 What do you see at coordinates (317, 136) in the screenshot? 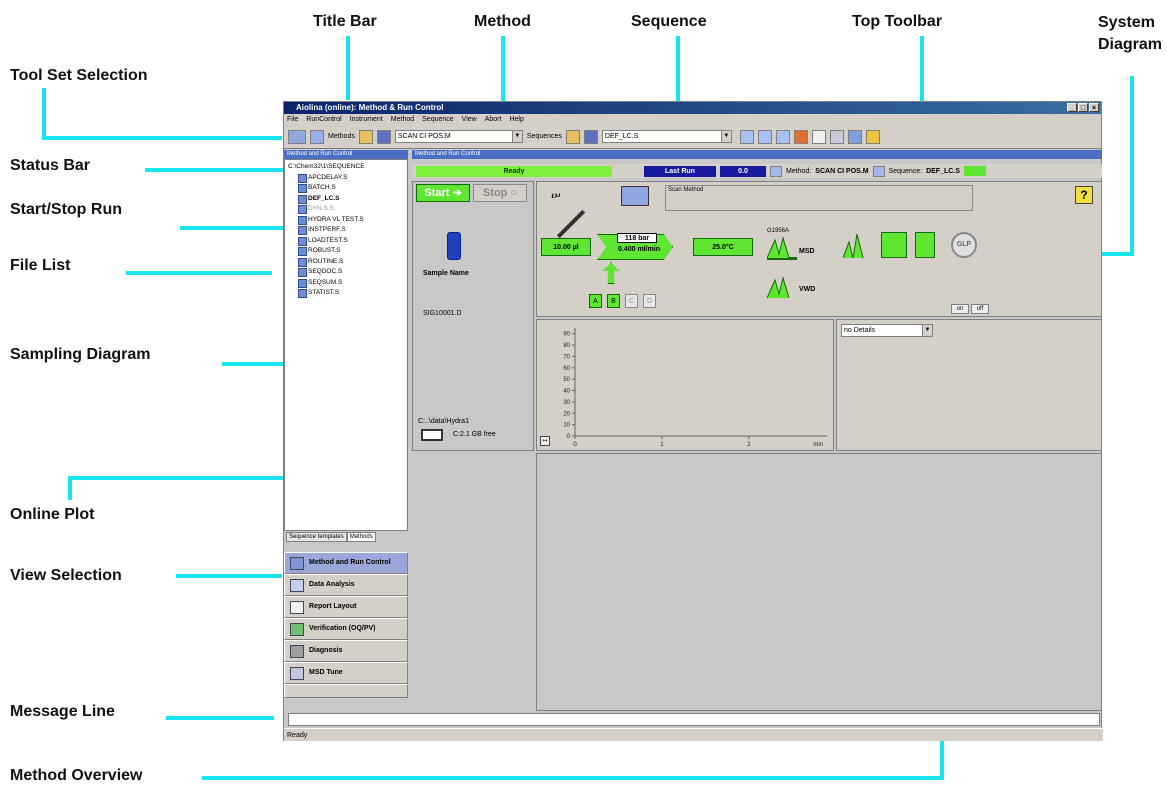
I see `instrument-icon` at bounding box center [317, 136].